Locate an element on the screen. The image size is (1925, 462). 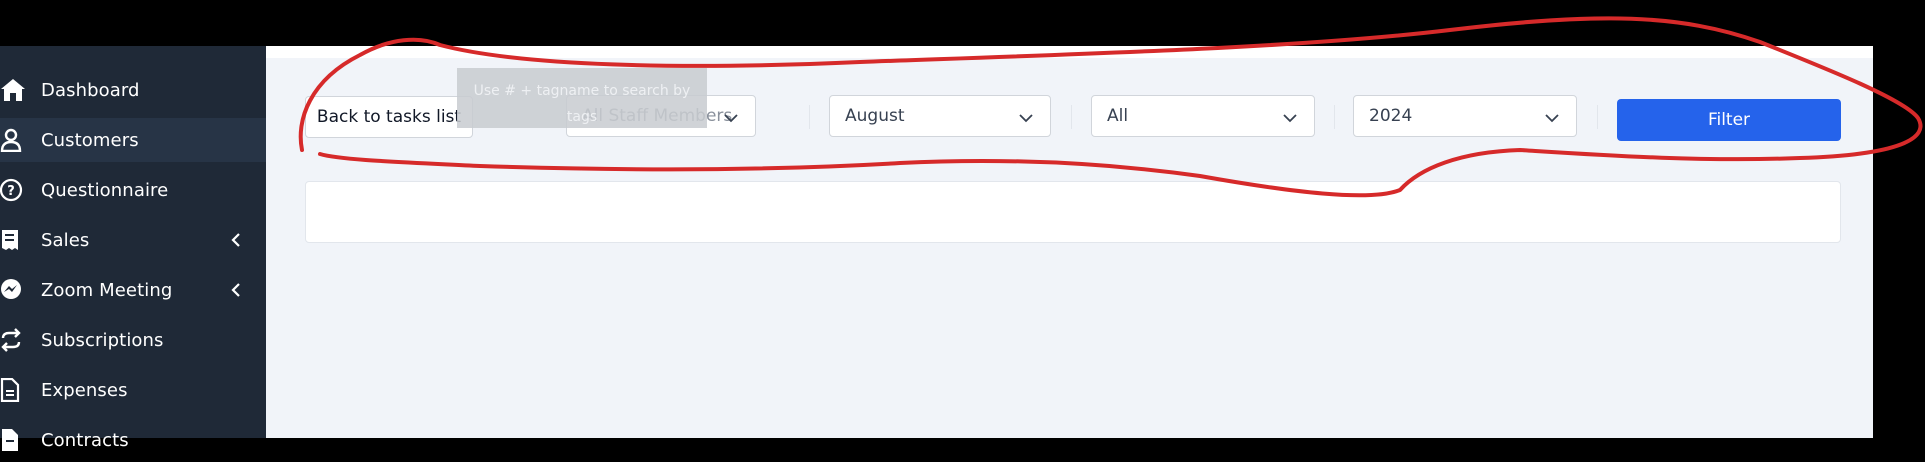
sidebar-item-contracts: Contracts is located at coordinates (133, 440).